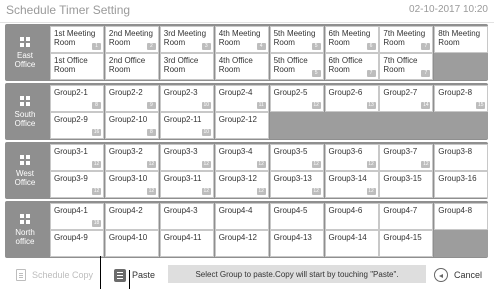 This screenshot has height=289, width=494. What do you see at coordinates (186, 184) in the screenshot?
I see `group-cell: Group3-11 12` at bounding box center [186, 184].